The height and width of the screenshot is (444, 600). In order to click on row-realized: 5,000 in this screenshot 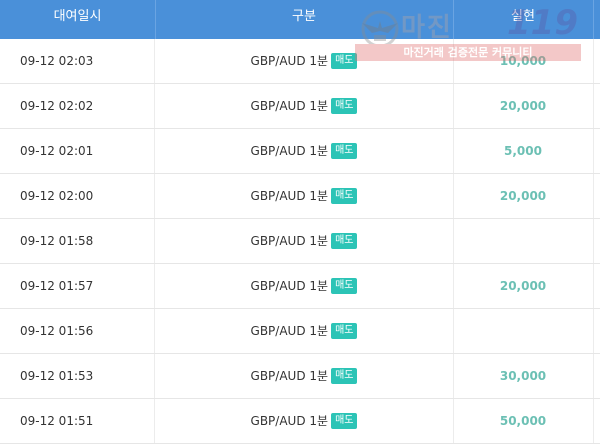, I will do `click(523, 151)`.